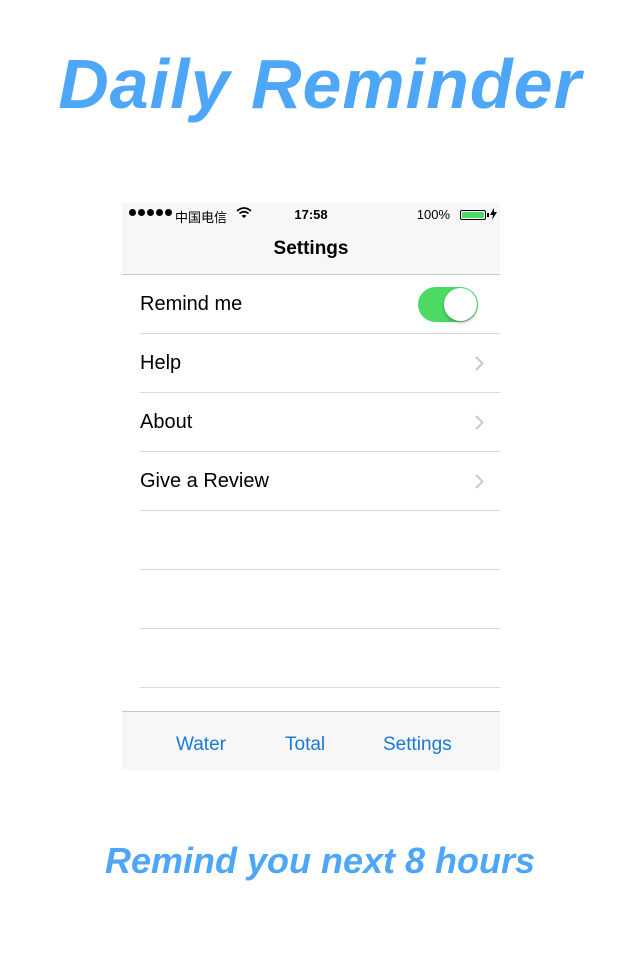  I want to click on status-bar: 中国电信 17:58 100%, so click(311, 215).